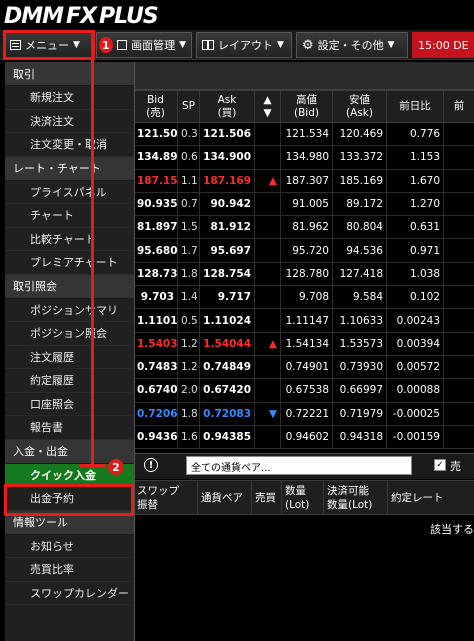 The width and height of the screenshot is (474, 641). Describe the element at coordinates (359, 320) in the screenshot. I see `rate-cell-low: 1.10633` at that location.